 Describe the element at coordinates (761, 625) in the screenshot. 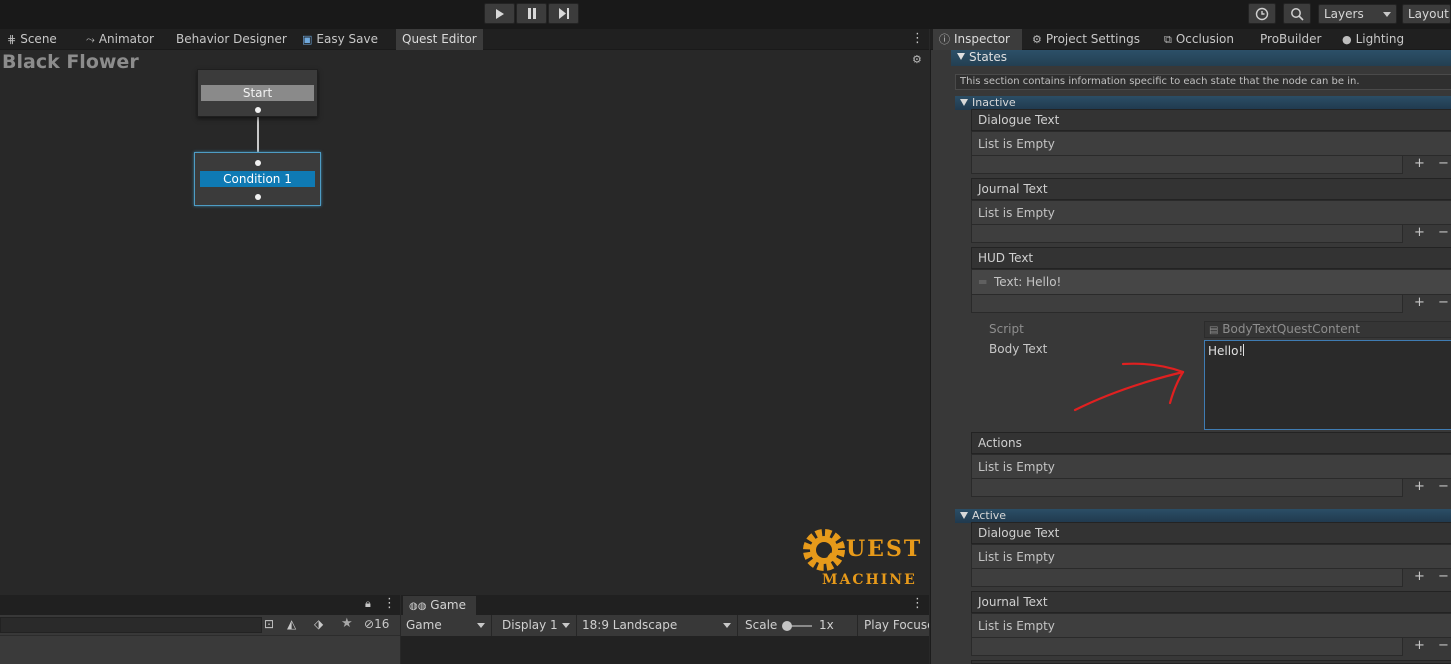

I see `scale-label: Scale` at that location.